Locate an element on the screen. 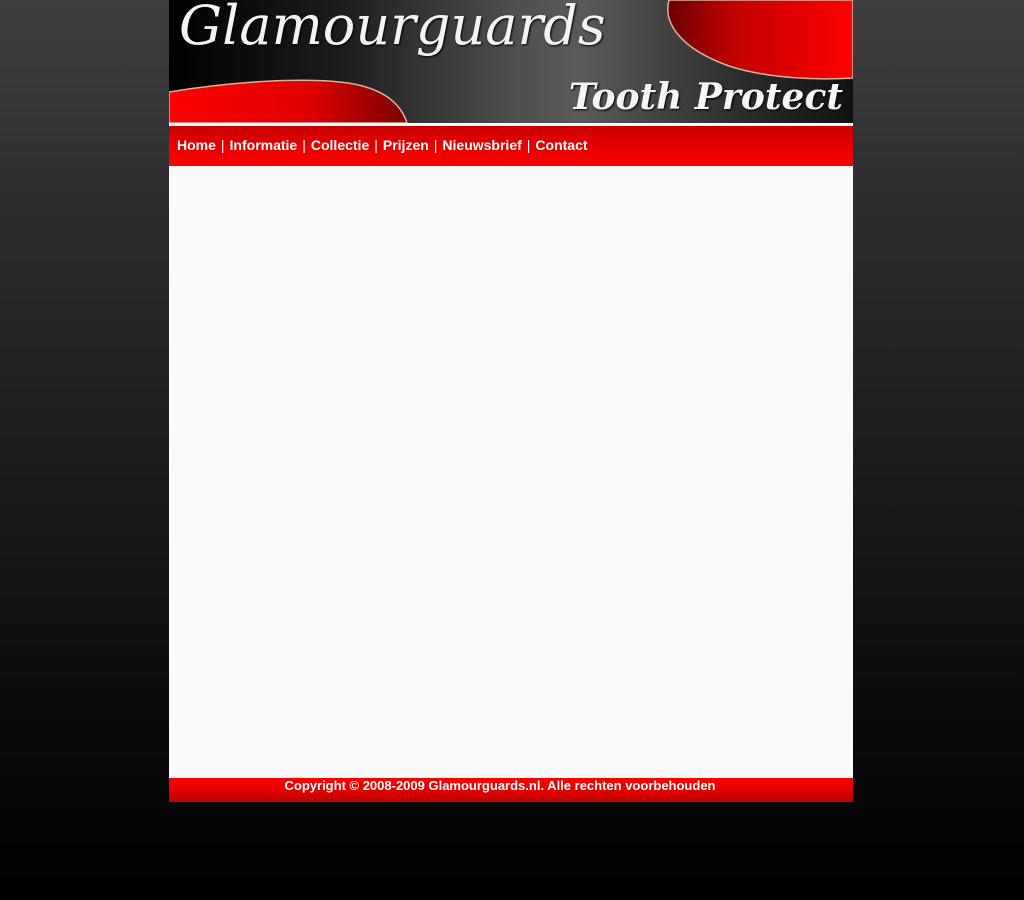 The height and width of the screenshot is (900, 1024). nav-link-contact: Contact is located at coordinates (561, 145).